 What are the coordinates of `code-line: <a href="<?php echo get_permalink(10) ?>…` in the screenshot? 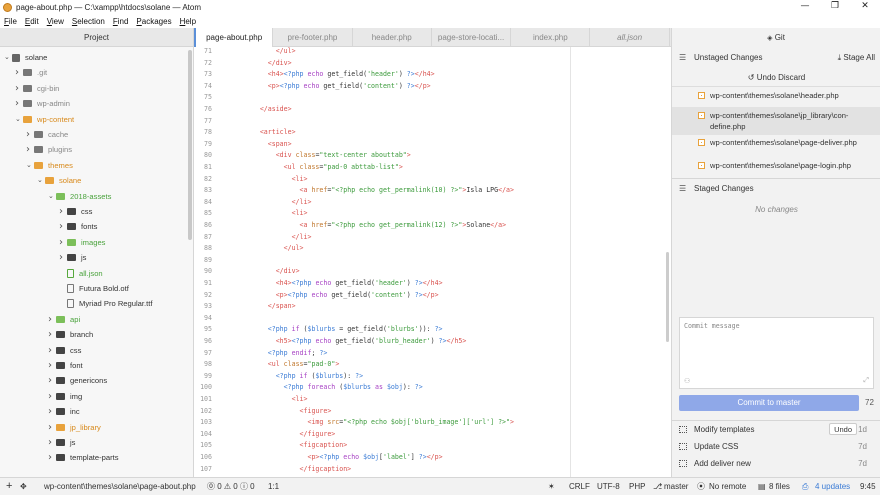 It's located at (375, 191).